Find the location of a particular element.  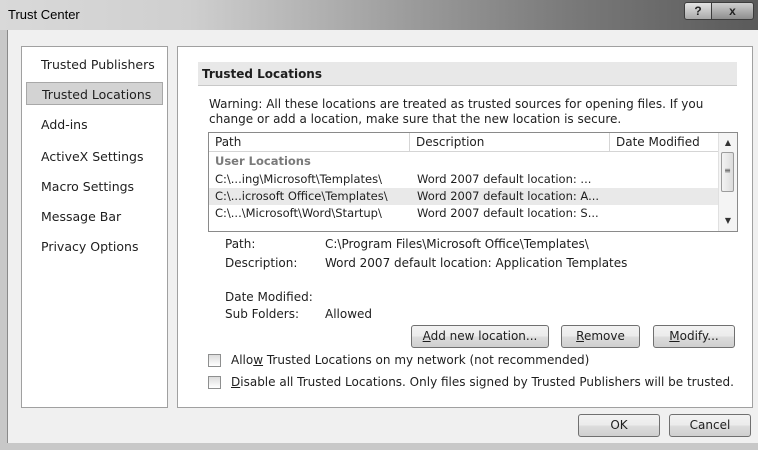

title-bar: Trust Center ? x is located at coordinates (379, 15).